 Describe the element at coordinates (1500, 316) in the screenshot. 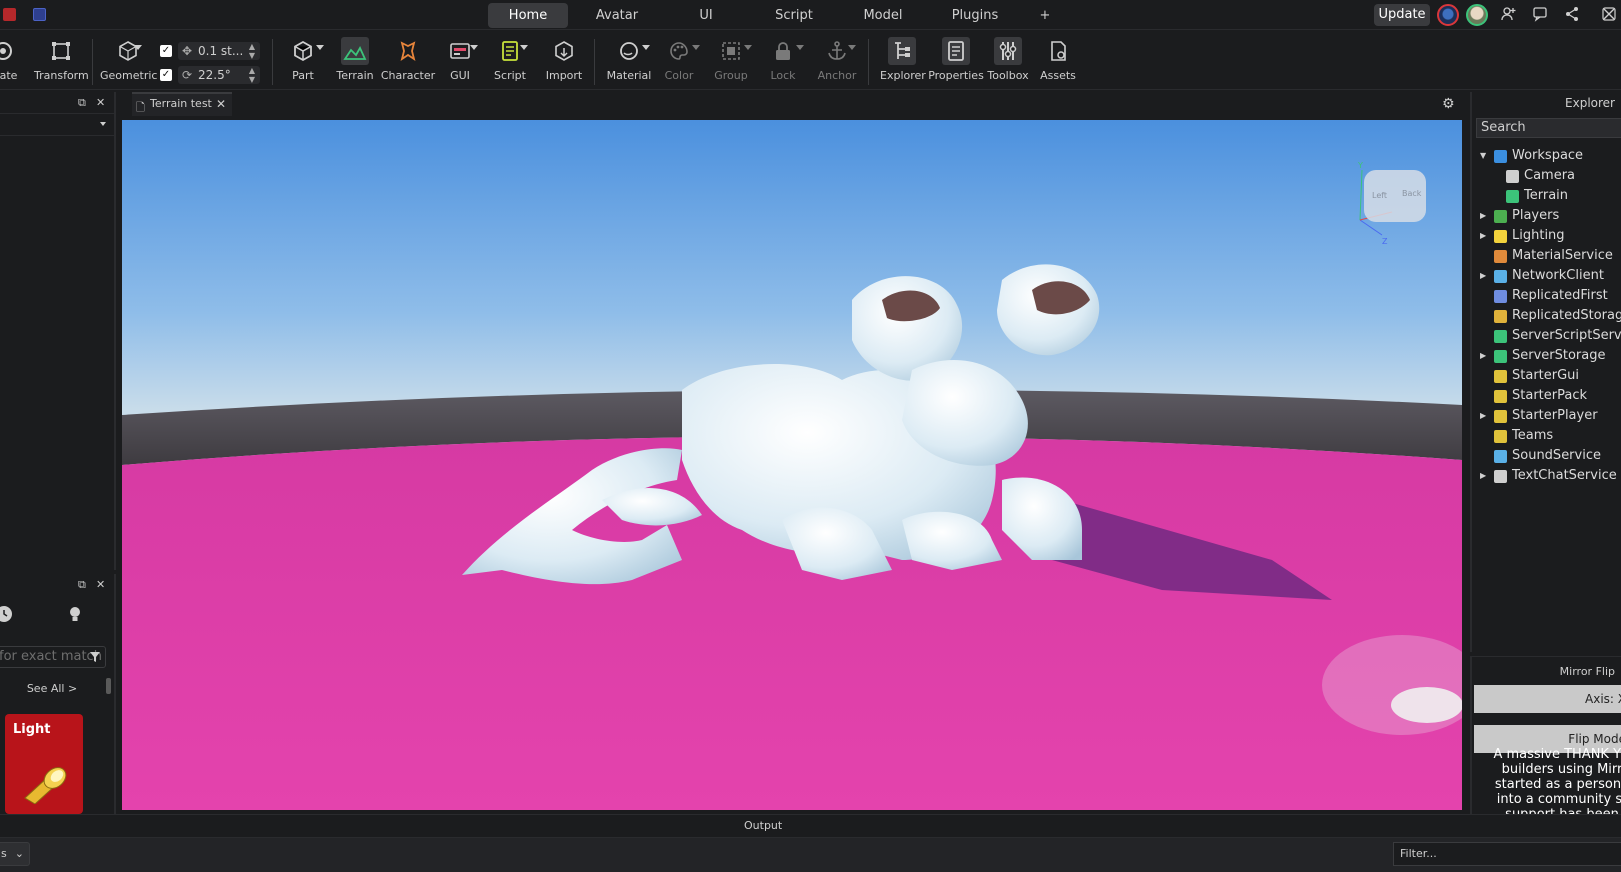

I see `replicated-storage-icon` at that location.